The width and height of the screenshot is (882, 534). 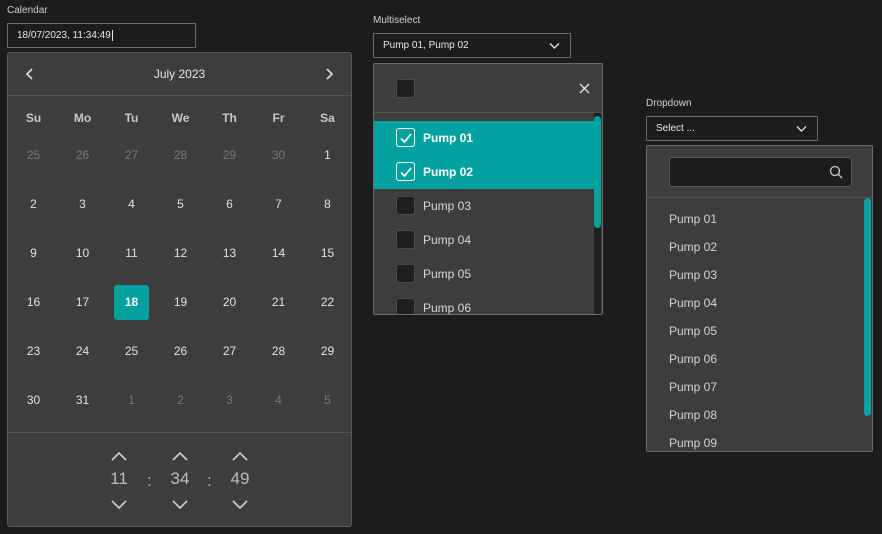 What do you see at coordinates (82, 118) in the screenshot?
I see `weekday-label: Mo` at bounding box center [82, 118].